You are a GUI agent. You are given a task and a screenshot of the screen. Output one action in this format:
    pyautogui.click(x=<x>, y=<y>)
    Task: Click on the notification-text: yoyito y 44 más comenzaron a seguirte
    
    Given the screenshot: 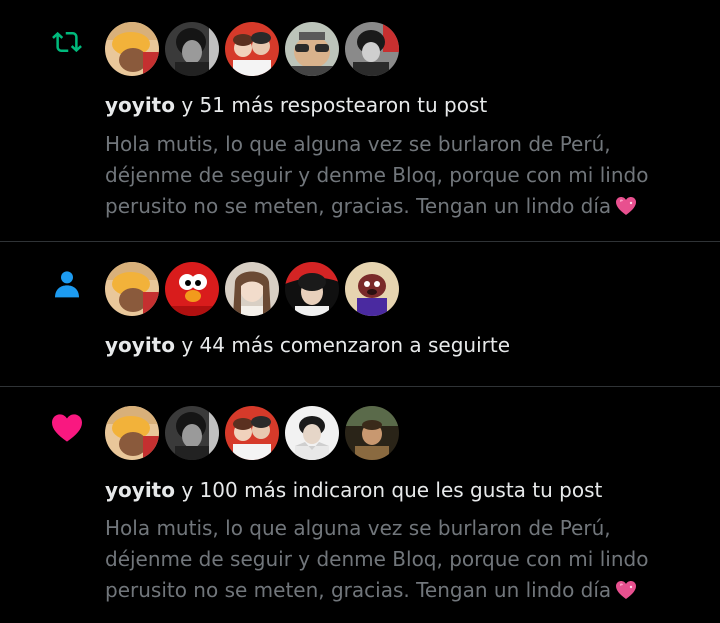 What is the action you would take?
    pyautogui.click(x=307, y=345)
    